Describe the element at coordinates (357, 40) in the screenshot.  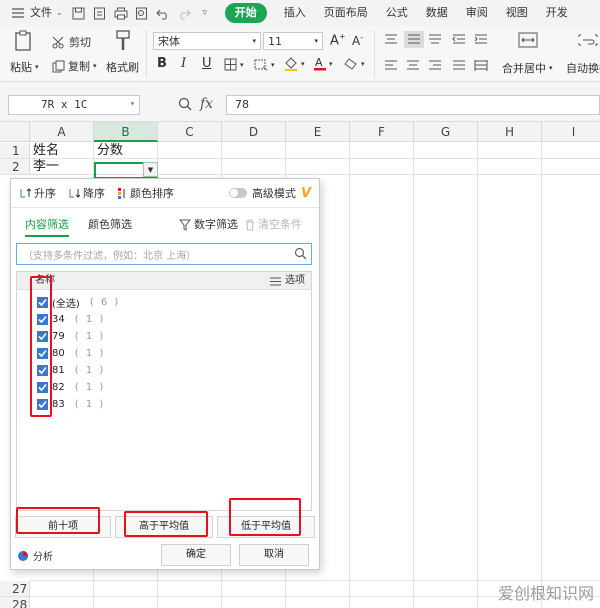
I see `decrease-font-button: A-` at that location.